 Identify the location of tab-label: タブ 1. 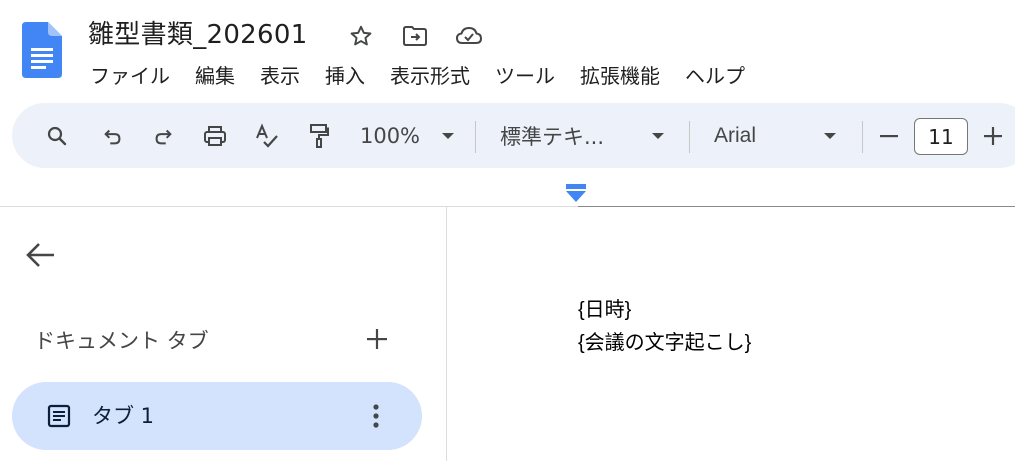
(123, 416).